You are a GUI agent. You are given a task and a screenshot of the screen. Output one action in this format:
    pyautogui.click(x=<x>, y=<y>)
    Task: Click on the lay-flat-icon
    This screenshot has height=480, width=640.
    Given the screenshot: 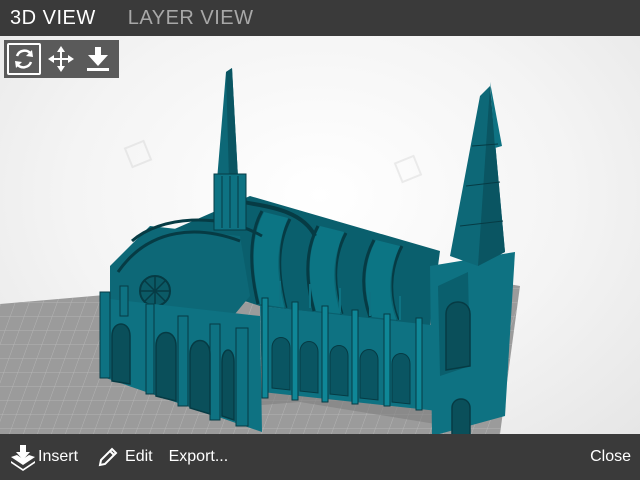 What is the action you would take?
    pyautogui.click(x=98, y=59)
    